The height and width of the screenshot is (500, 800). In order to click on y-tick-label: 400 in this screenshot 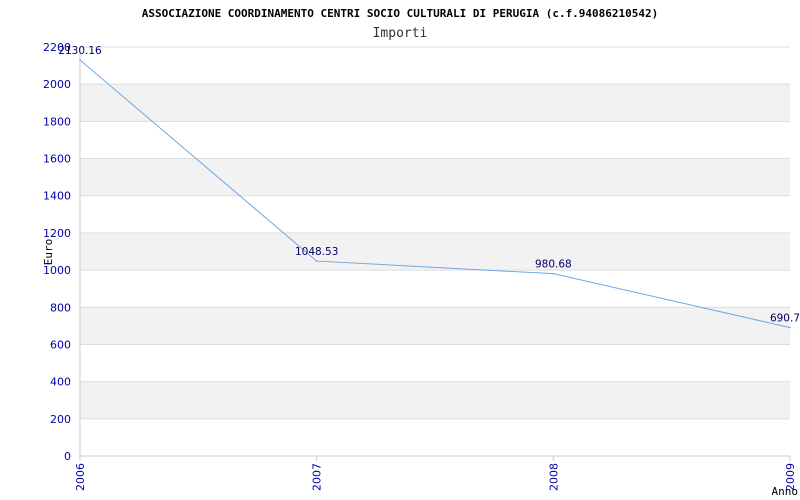, I will do `click(60, 382)`.